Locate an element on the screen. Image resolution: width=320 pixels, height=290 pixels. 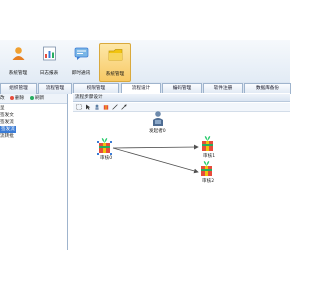
main-toolbar: 系统管理 日志报表 即时通讯 系统管理 is located at coordinates (145, 61).